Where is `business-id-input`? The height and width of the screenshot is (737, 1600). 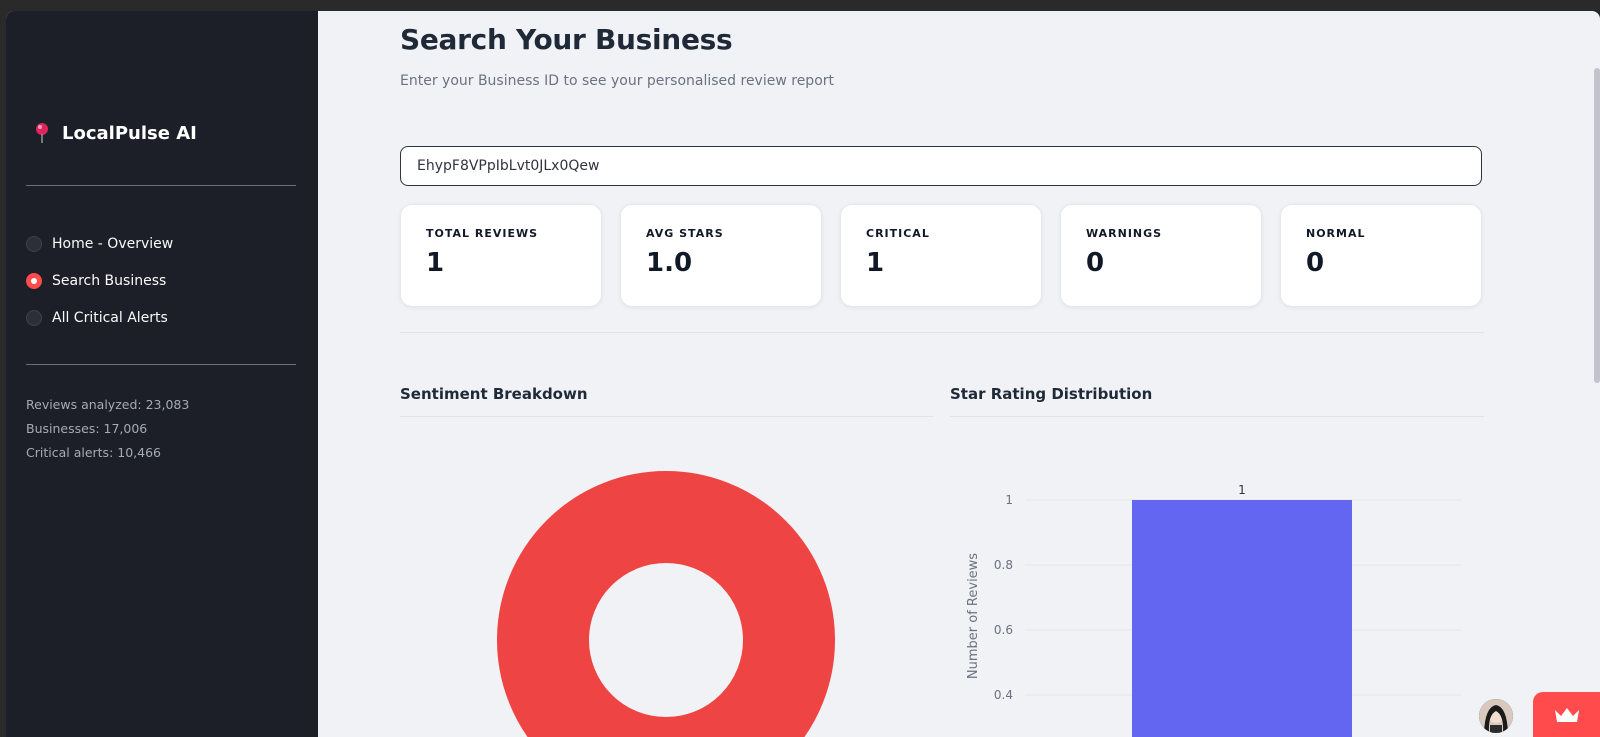 business-id-input is located at coordinates (941, 166).